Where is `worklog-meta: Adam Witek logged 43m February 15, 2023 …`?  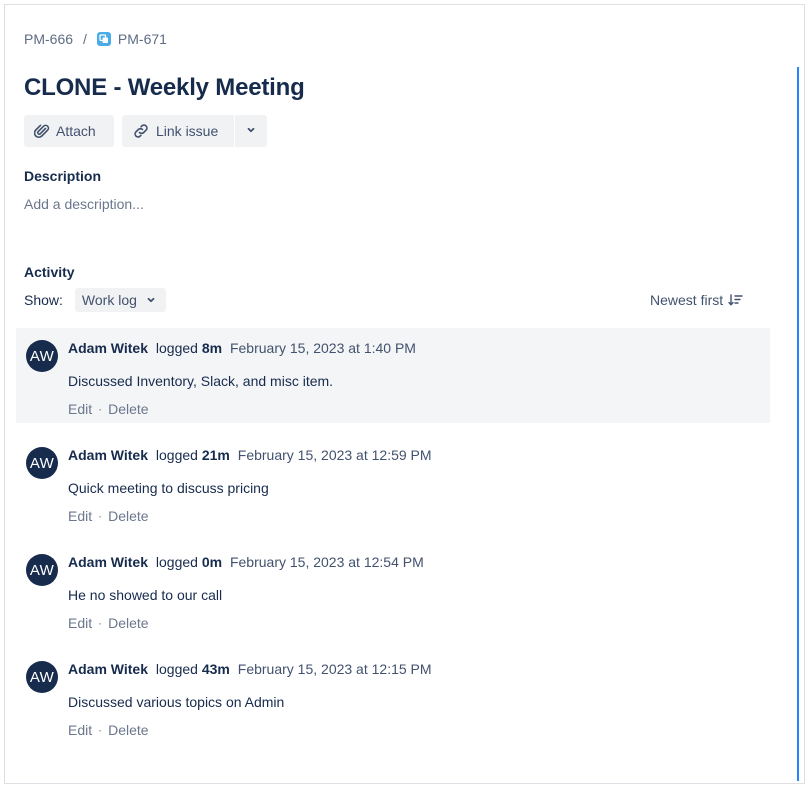 worklog-meta: Adam Witek logged 43m February 15, 2023 … is located at coordinates (250, 669).